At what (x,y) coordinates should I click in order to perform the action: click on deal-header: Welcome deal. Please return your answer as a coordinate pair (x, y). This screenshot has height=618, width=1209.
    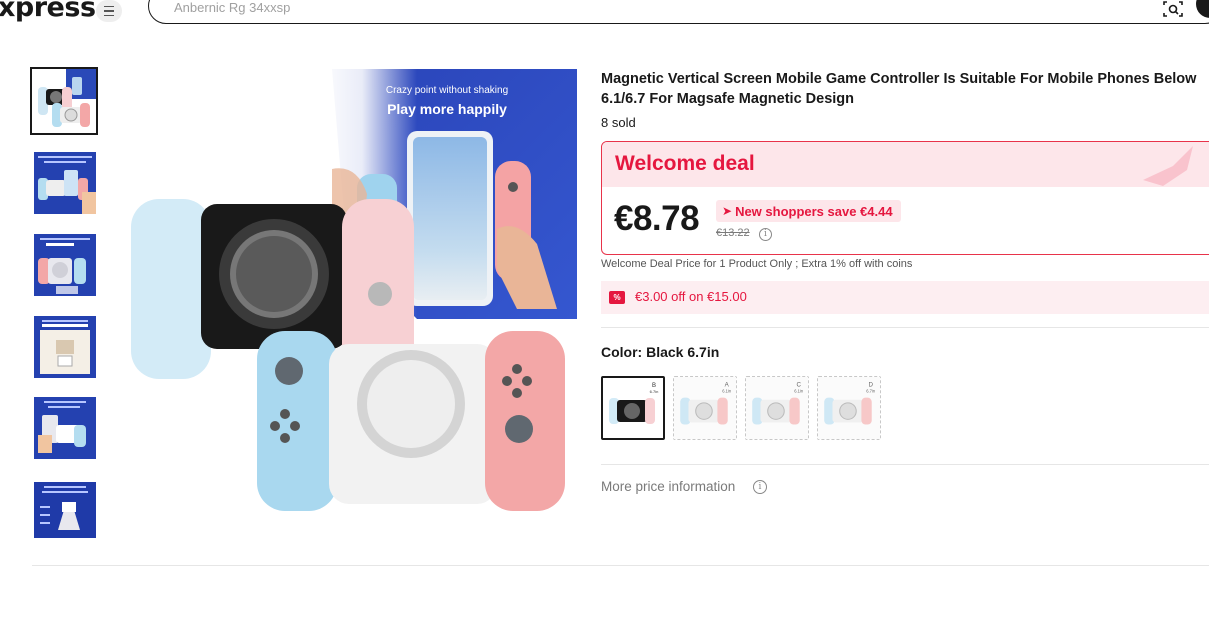
    Looking at the image, I should click on (905, 164).